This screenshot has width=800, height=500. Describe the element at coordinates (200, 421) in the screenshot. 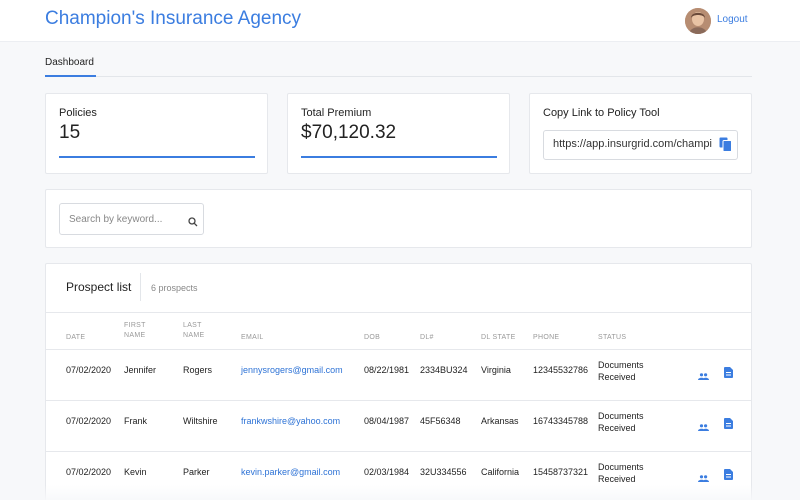

I see `cell-last: Wiltshire` at that location.